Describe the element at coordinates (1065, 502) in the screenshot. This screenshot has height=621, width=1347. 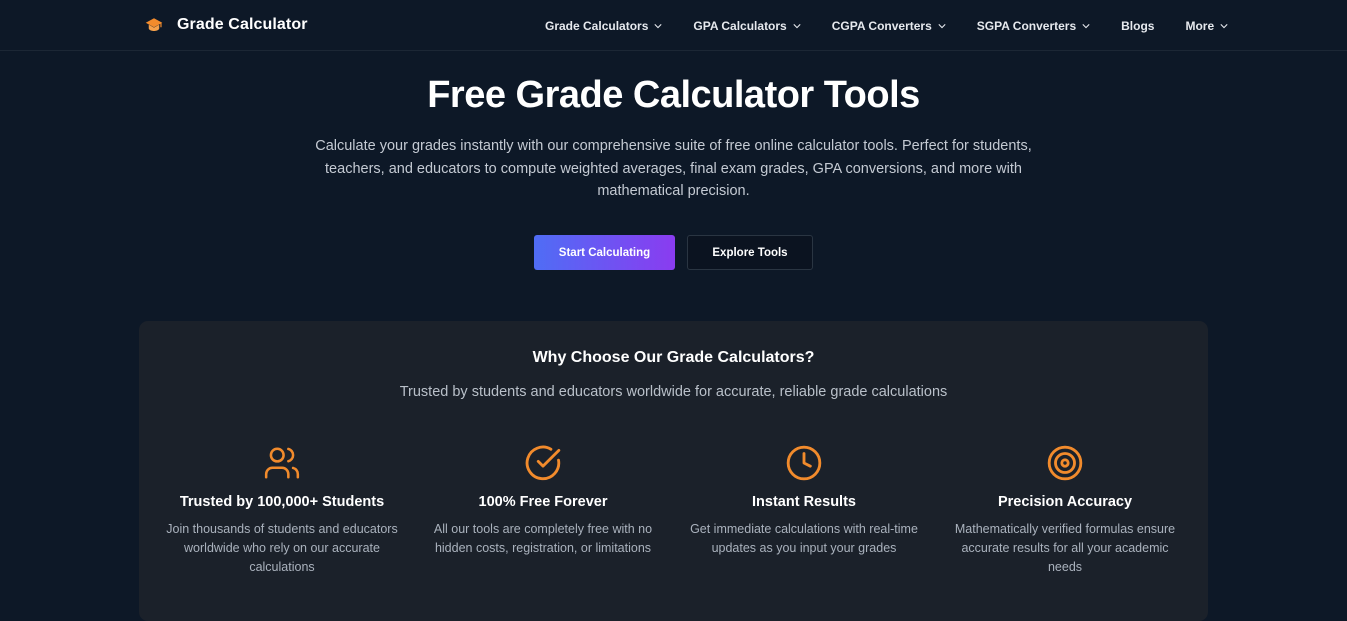
I see `feature-title: Precision Accuracy` at that location.